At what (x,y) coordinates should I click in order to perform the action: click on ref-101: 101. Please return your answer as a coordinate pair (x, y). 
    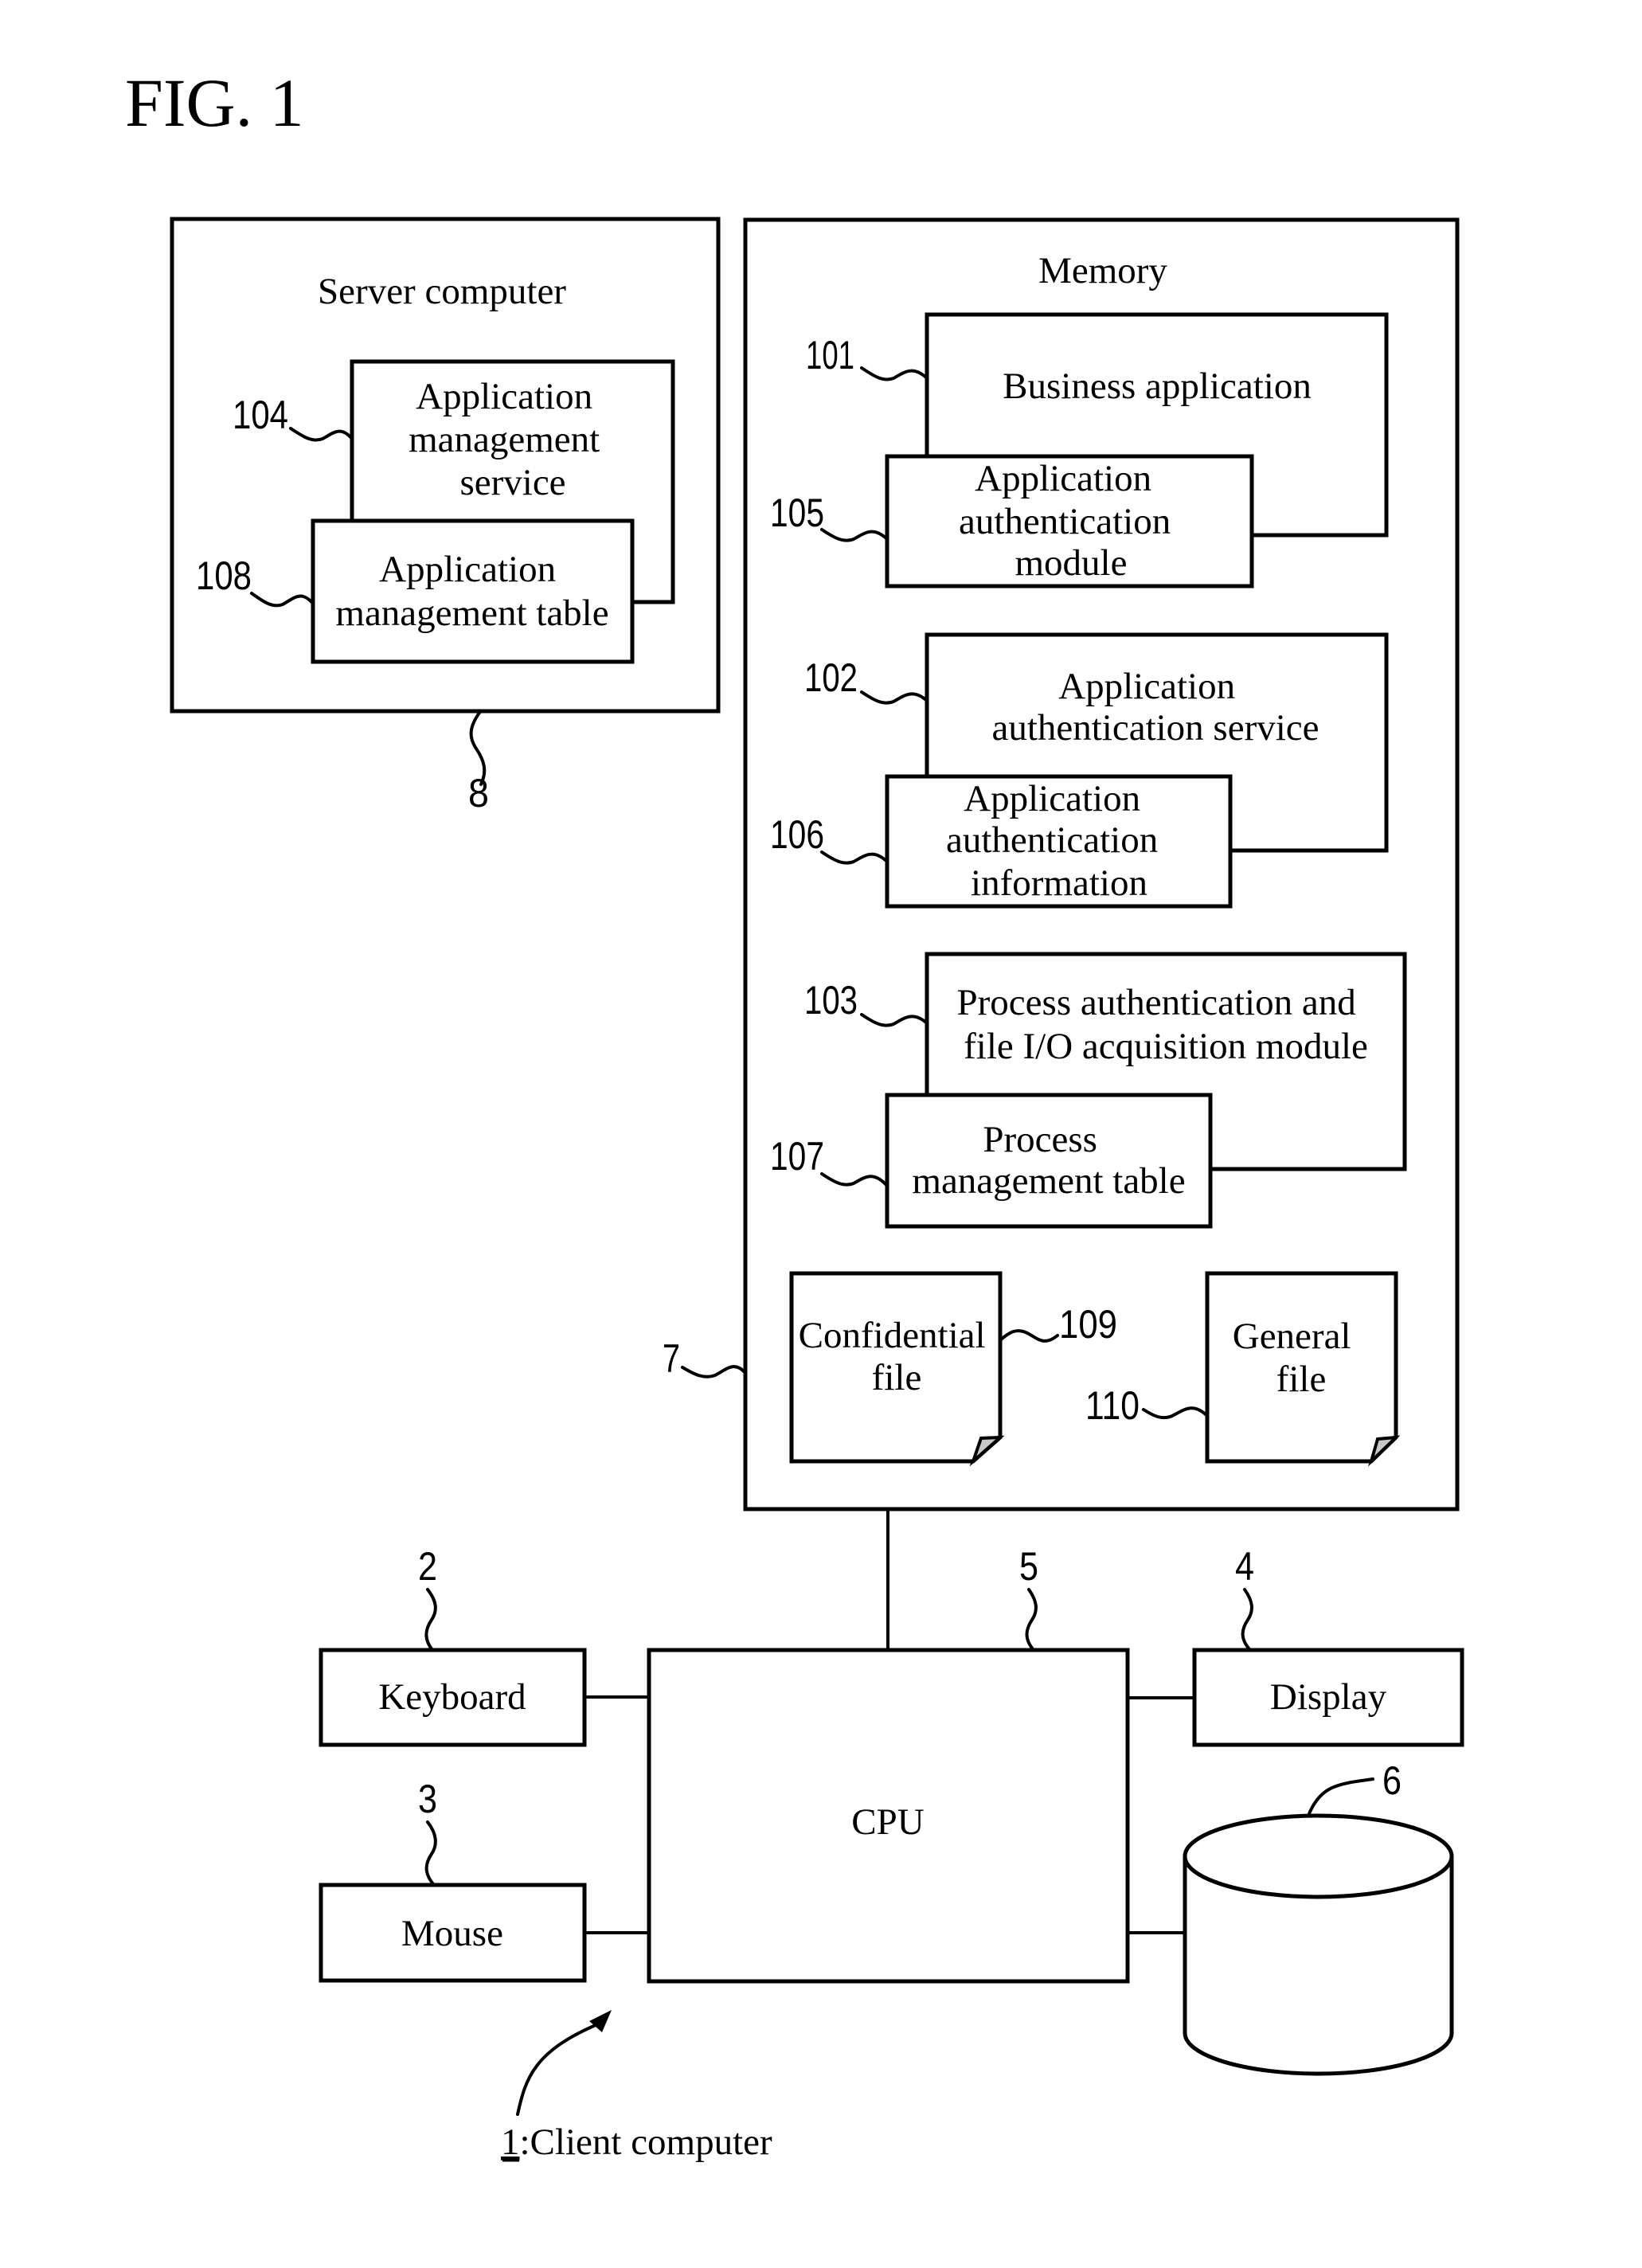
    Looking at the image, I should click on (830, 355).